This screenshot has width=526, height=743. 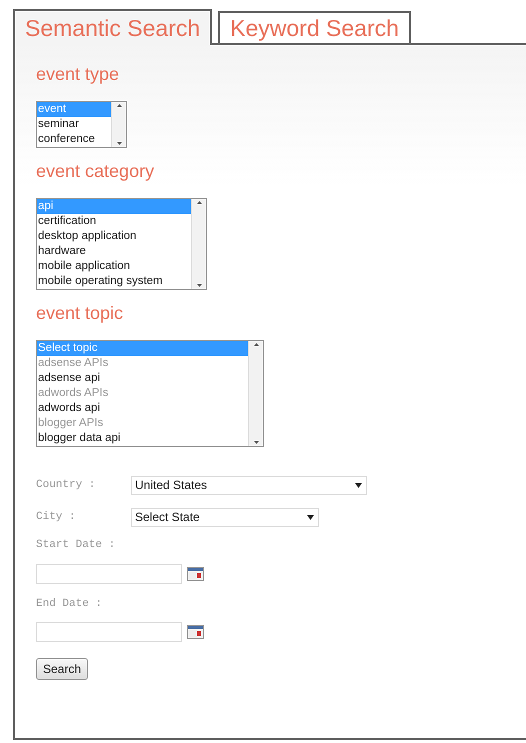 I want to click on list-option: desktop application, so click(x=114, y=236).